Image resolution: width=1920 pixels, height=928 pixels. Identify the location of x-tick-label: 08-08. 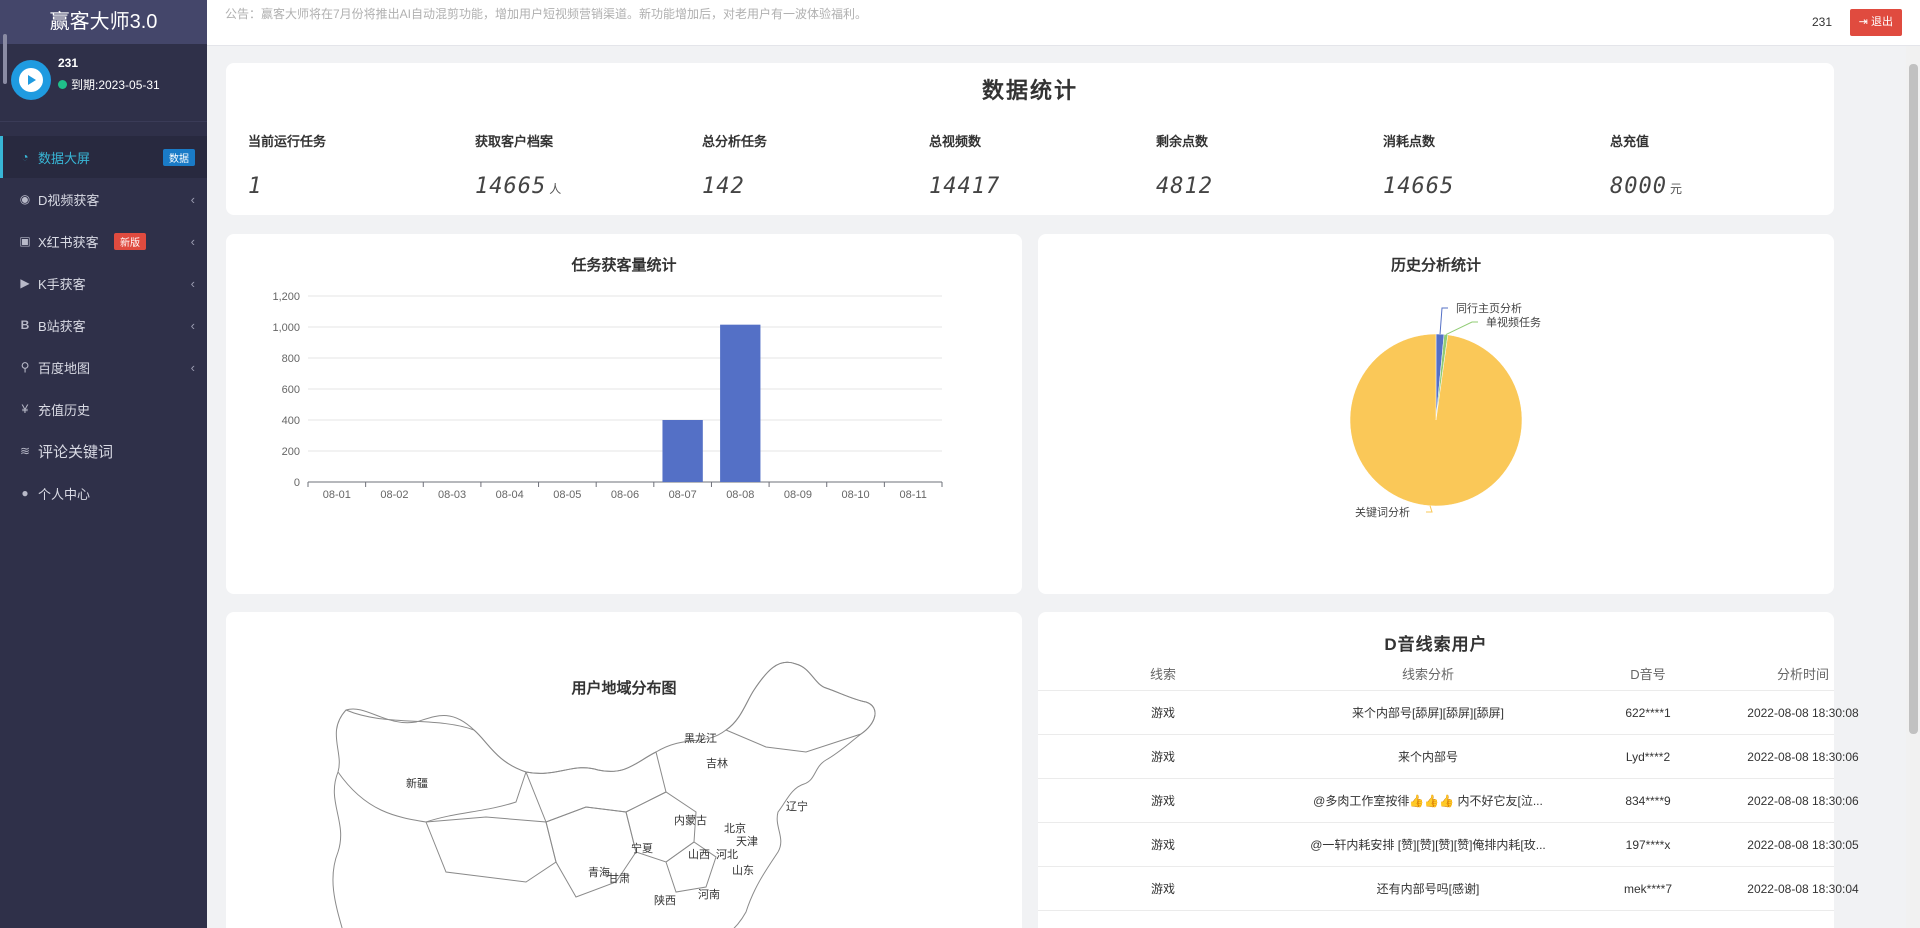
(740, 495).